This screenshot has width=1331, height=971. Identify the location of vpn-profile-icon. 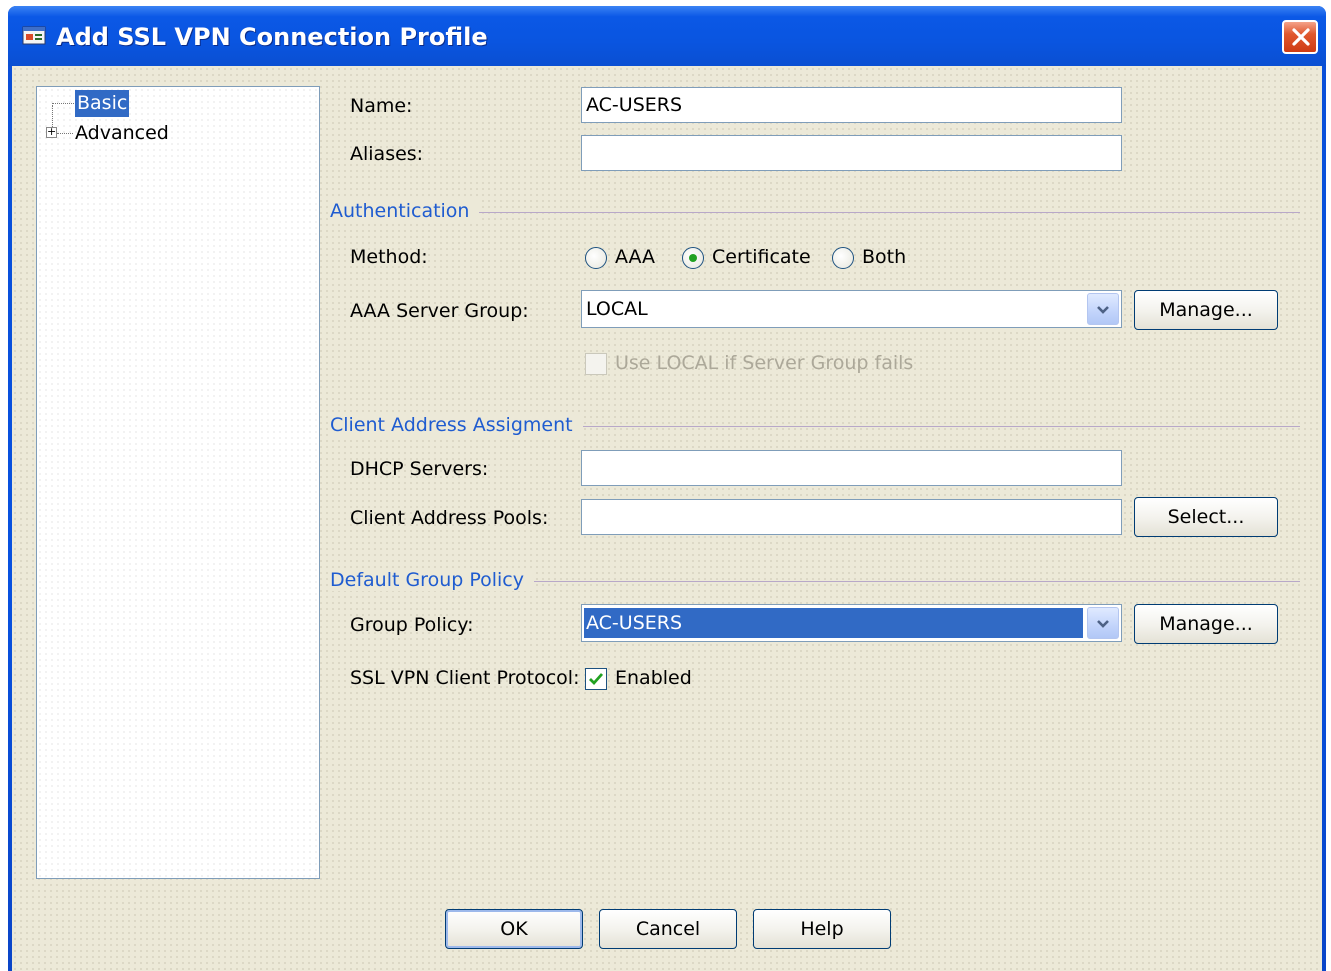
(35, 35).